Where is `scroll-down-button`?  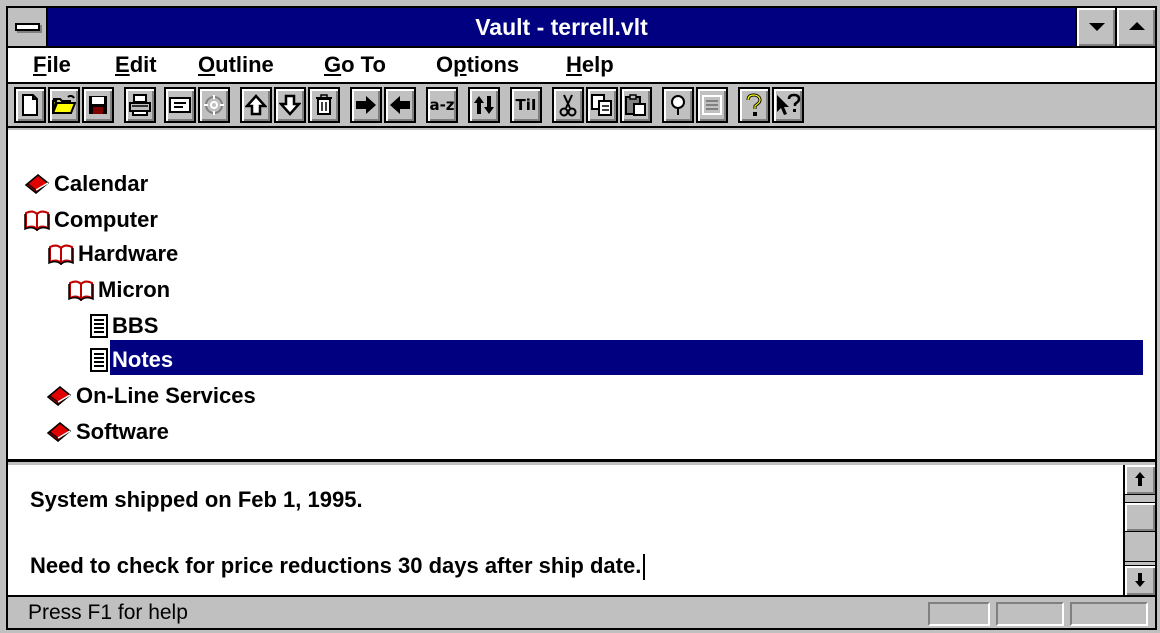
scroll-down-button is located at coordinates (1140, 580).